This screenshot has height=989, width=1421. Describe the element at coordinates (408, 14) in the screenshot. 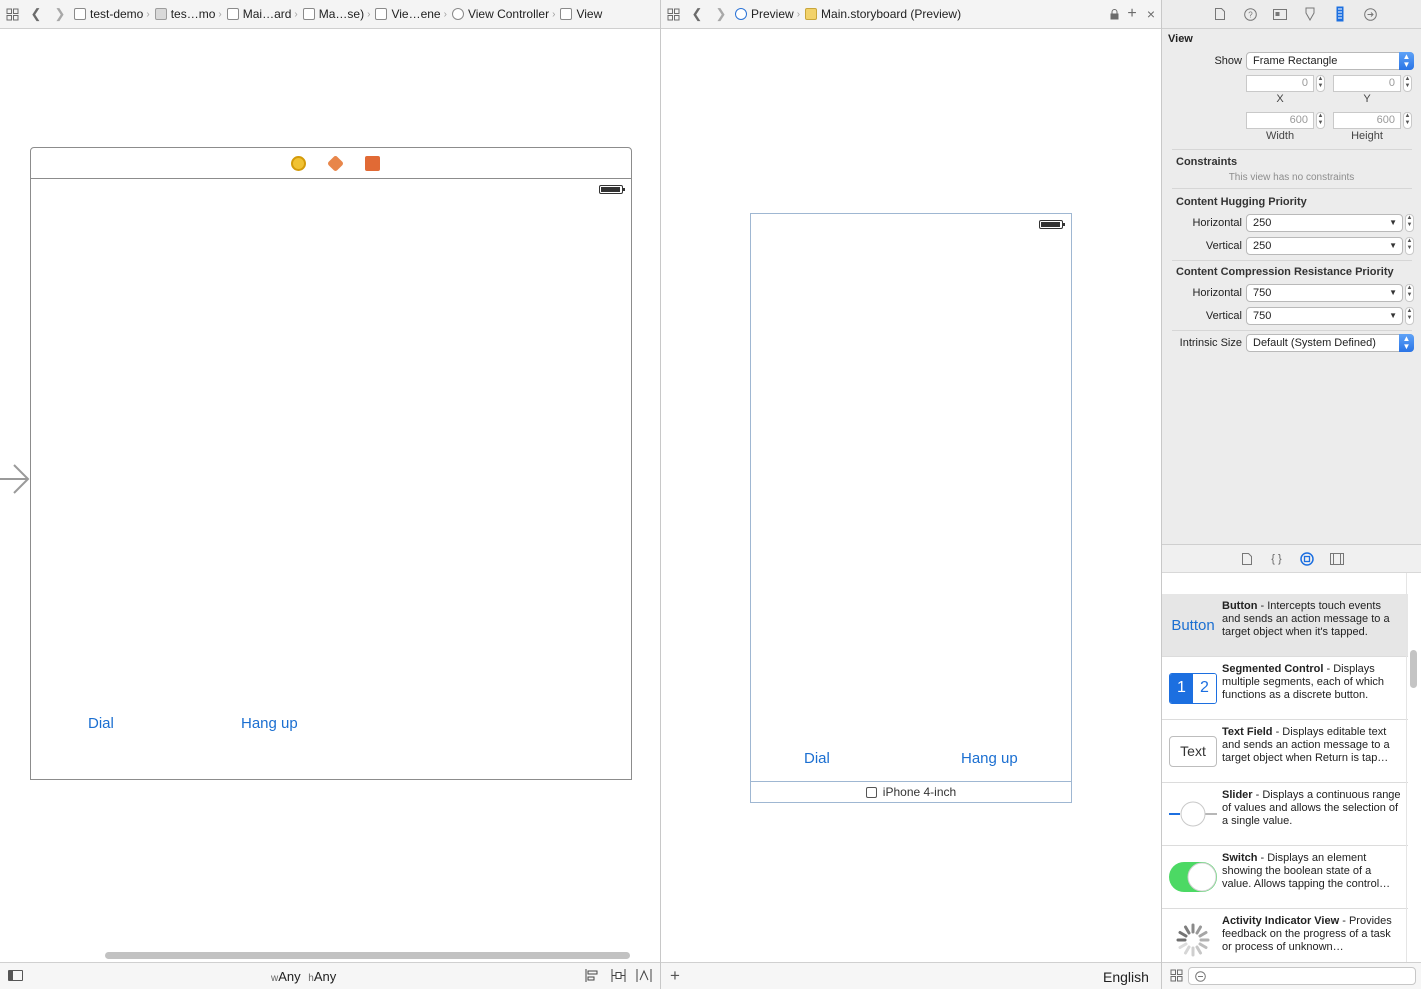

I see `crumb-scene: Vie…ene` at that location.